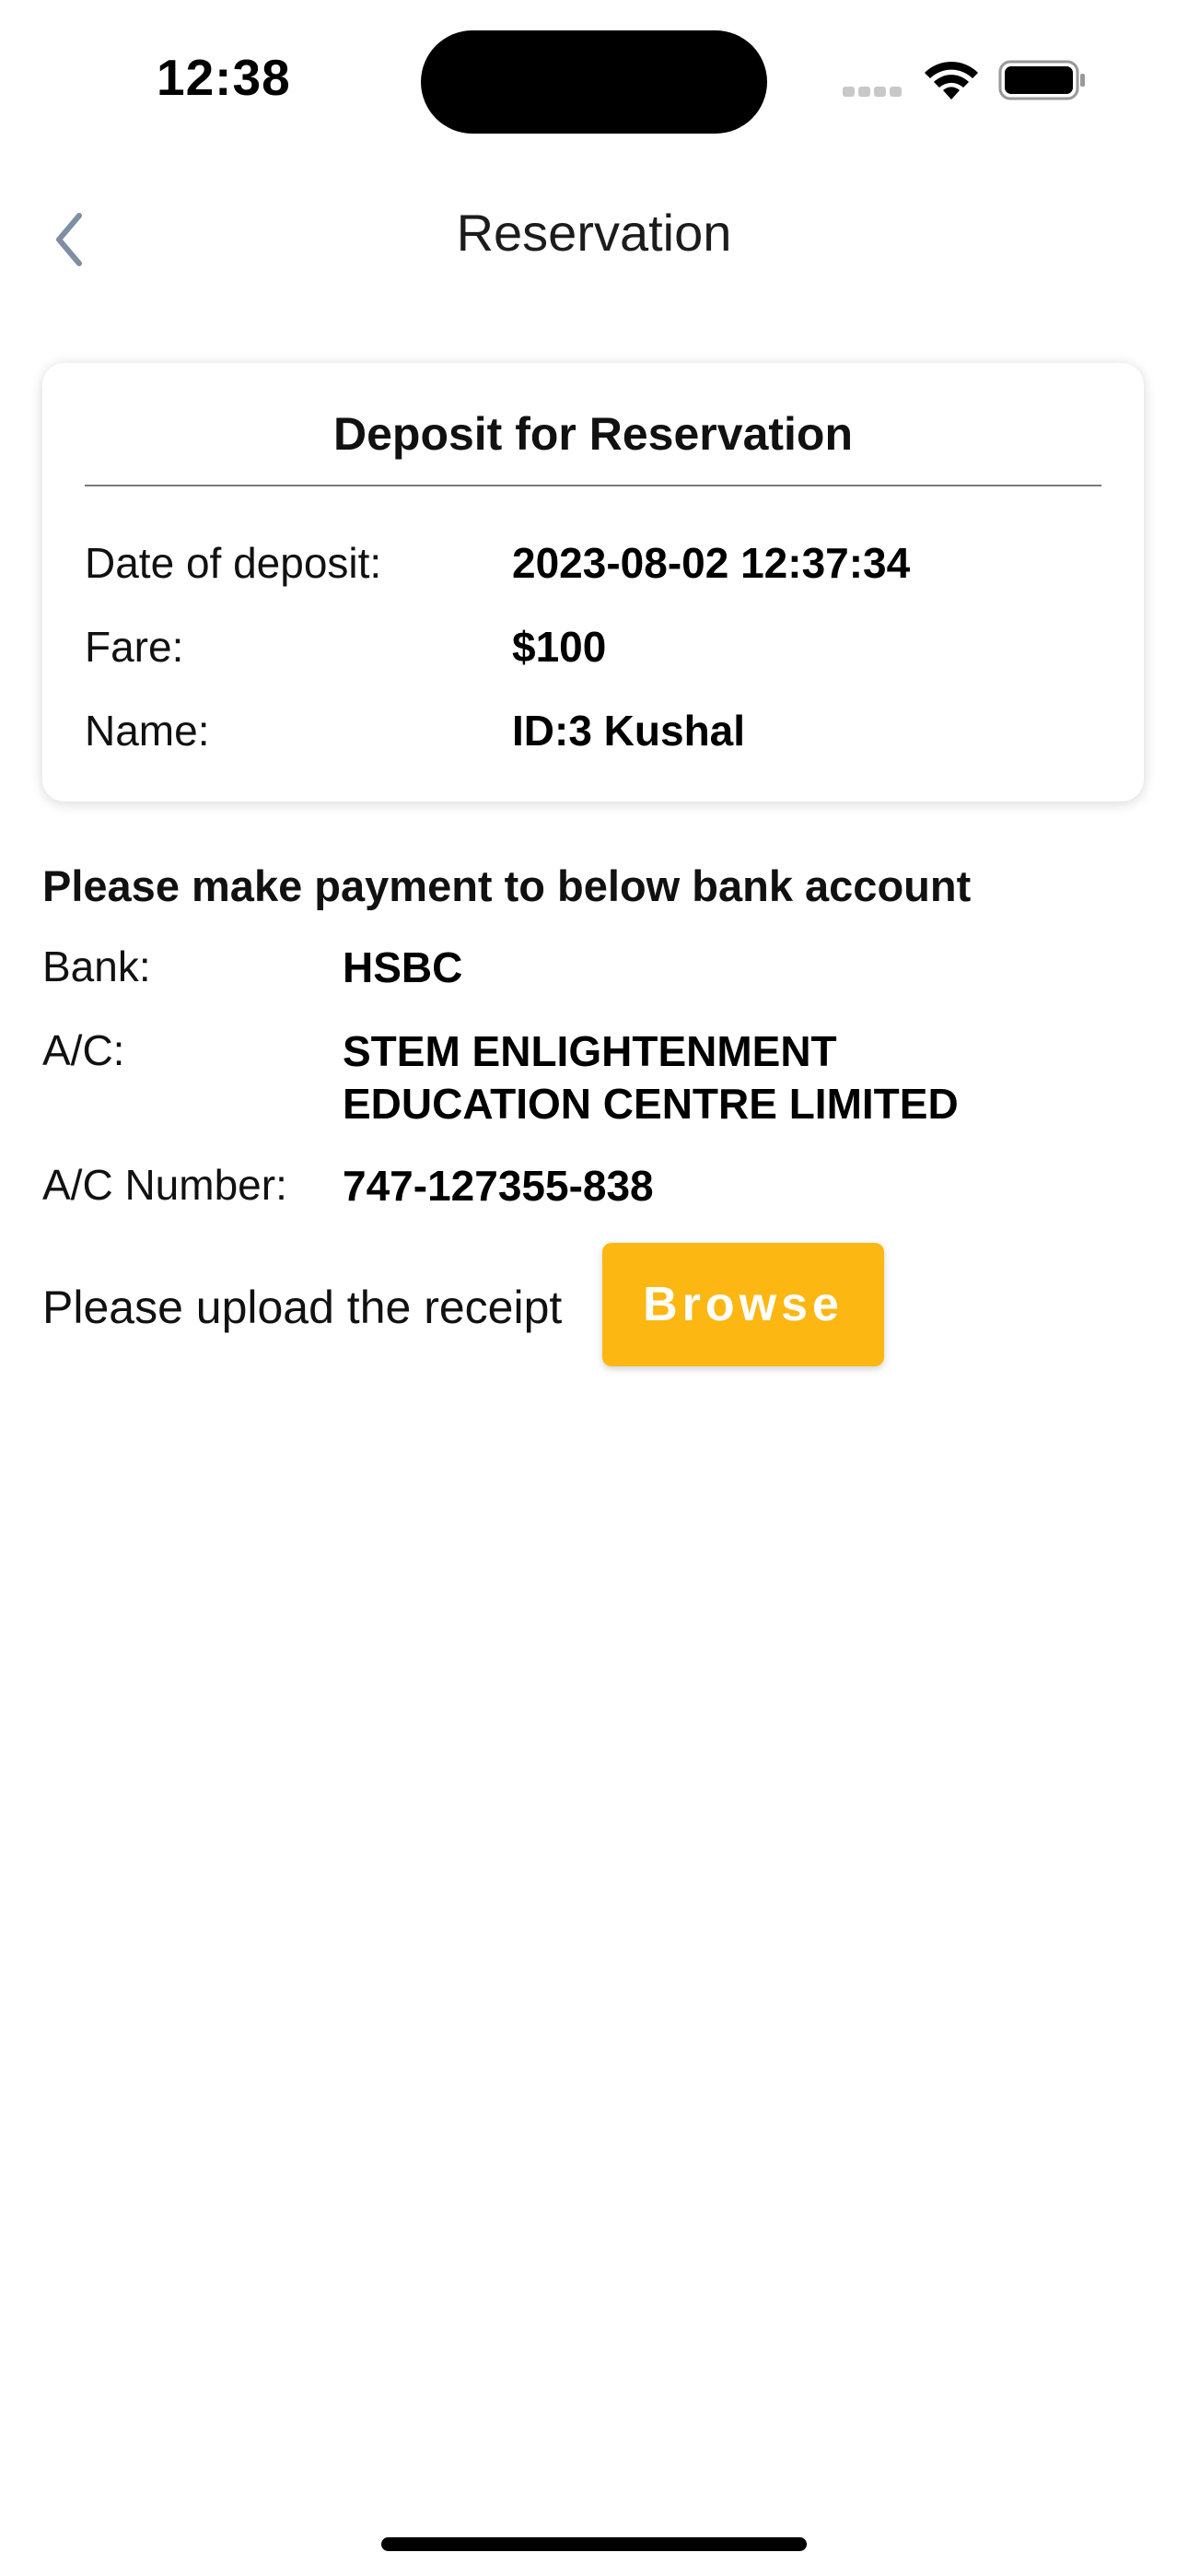  Describe the element at coordinates (711, 563) in the screenshot. I see `deposit-date-value: 2023-08-02 12:37:34` at that location.